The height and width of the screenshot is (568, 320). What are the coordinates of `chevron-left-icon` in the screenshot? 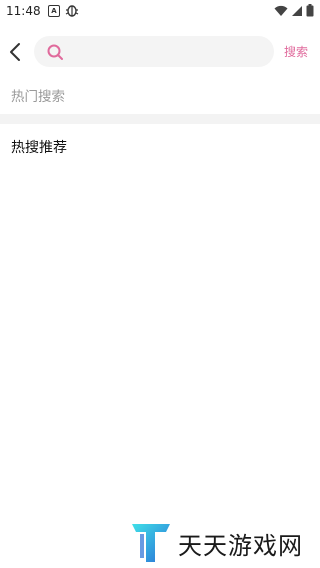 It's located at (15, 52).